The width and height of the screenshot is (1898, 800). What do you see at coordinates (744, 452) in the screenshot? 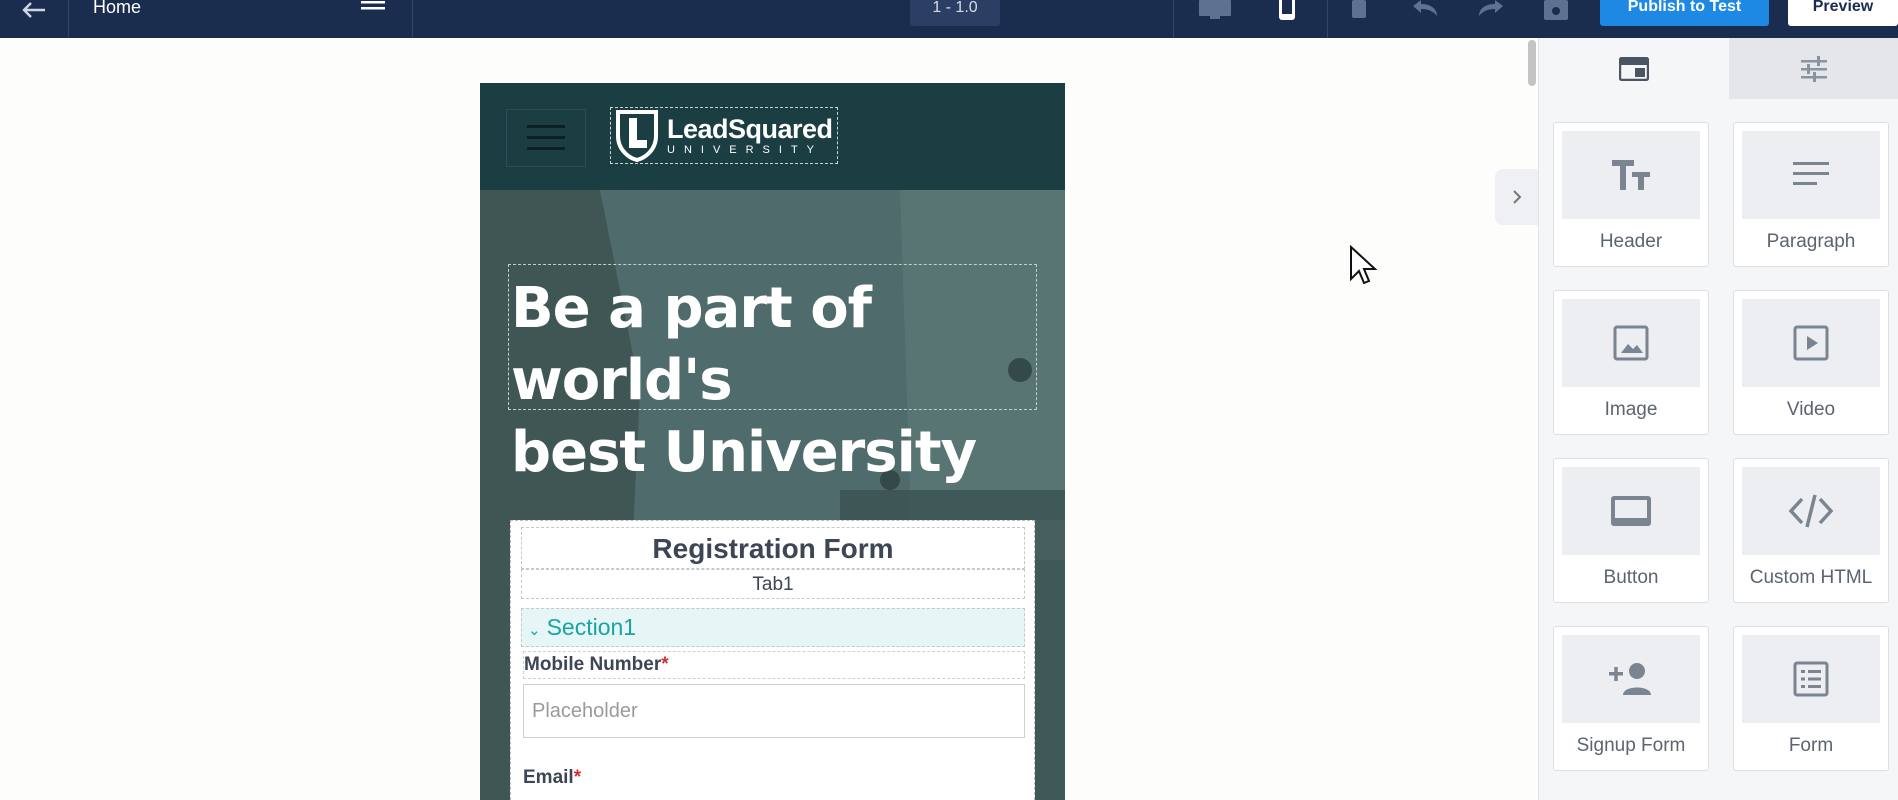
I see `hero-line-2: best University` at bounding box center [744, 452].